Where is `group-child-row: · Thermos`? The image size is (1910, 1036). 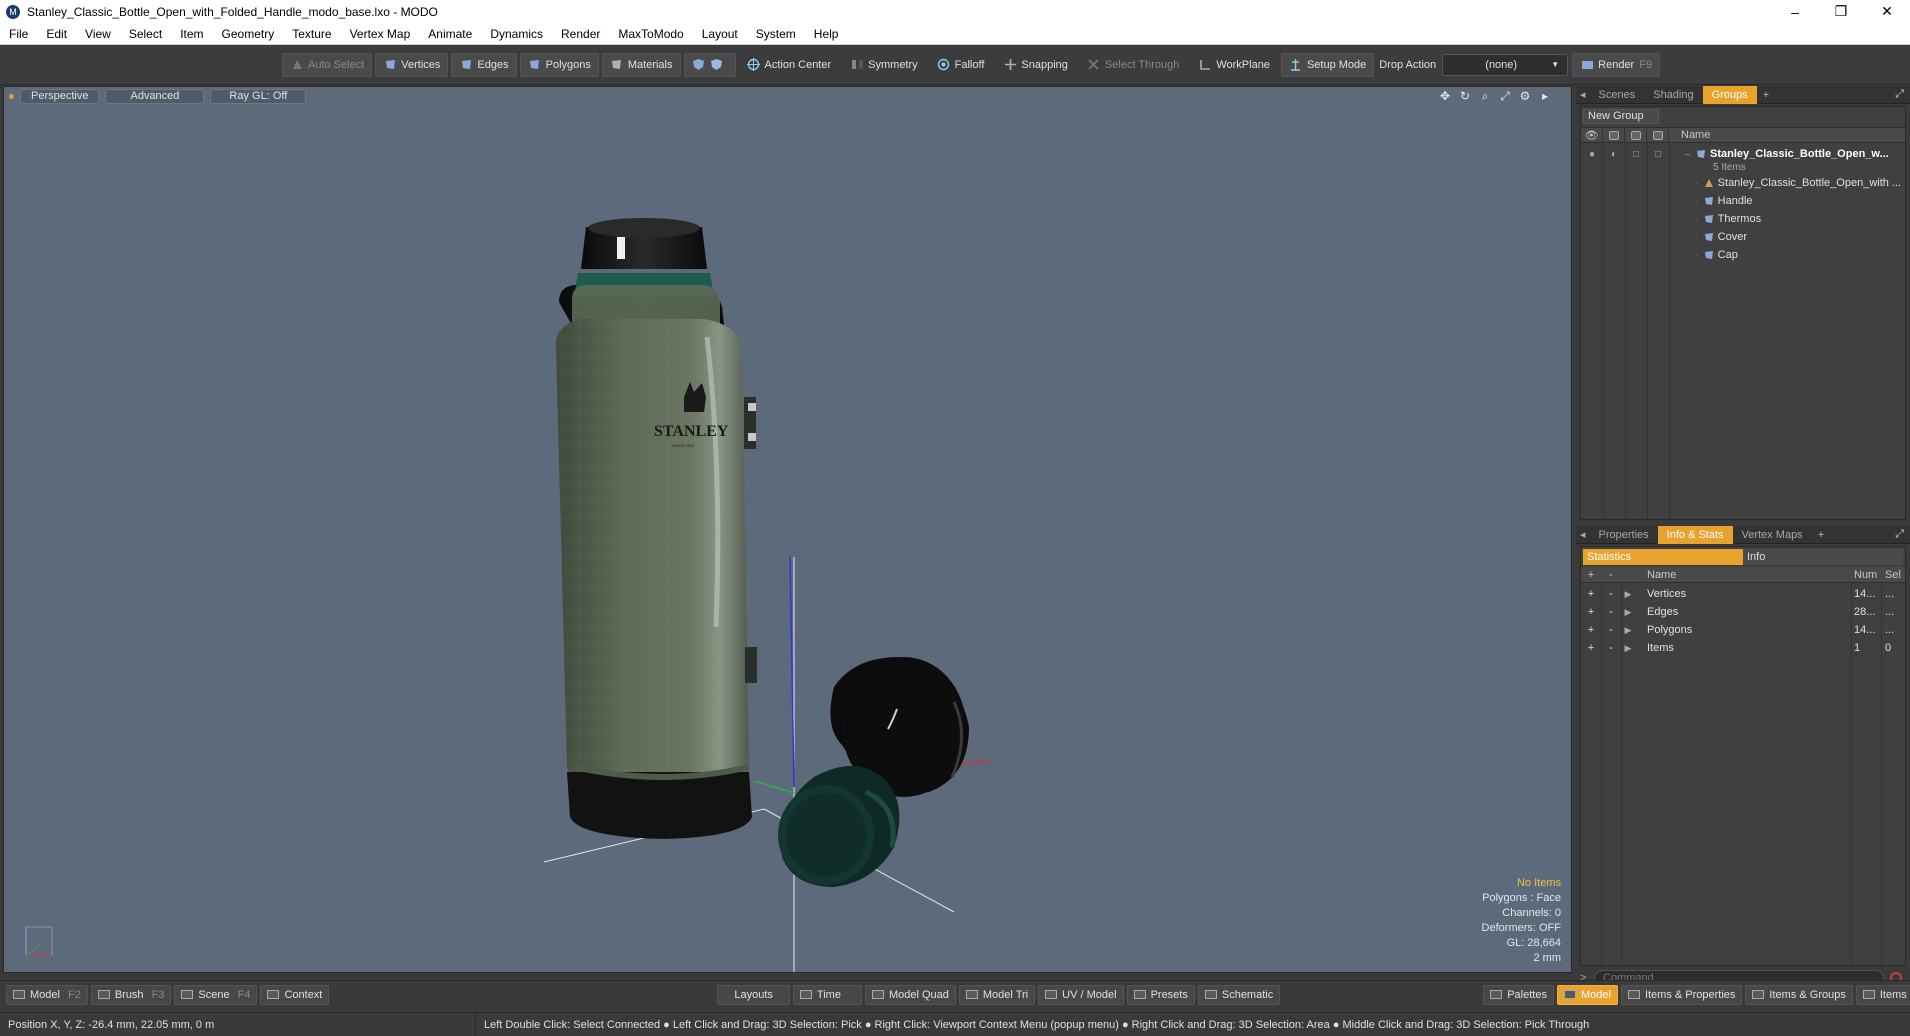
group-child-row: · Thermos is located at coordinates (1743, 219).